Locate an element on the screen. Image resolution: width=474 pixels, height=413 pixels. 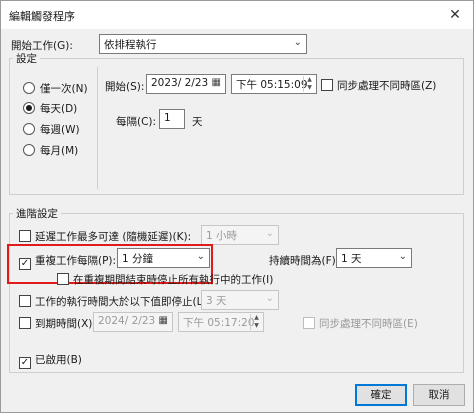
repeat-value: 1 分鐘 is located at coordinates (138, 259).